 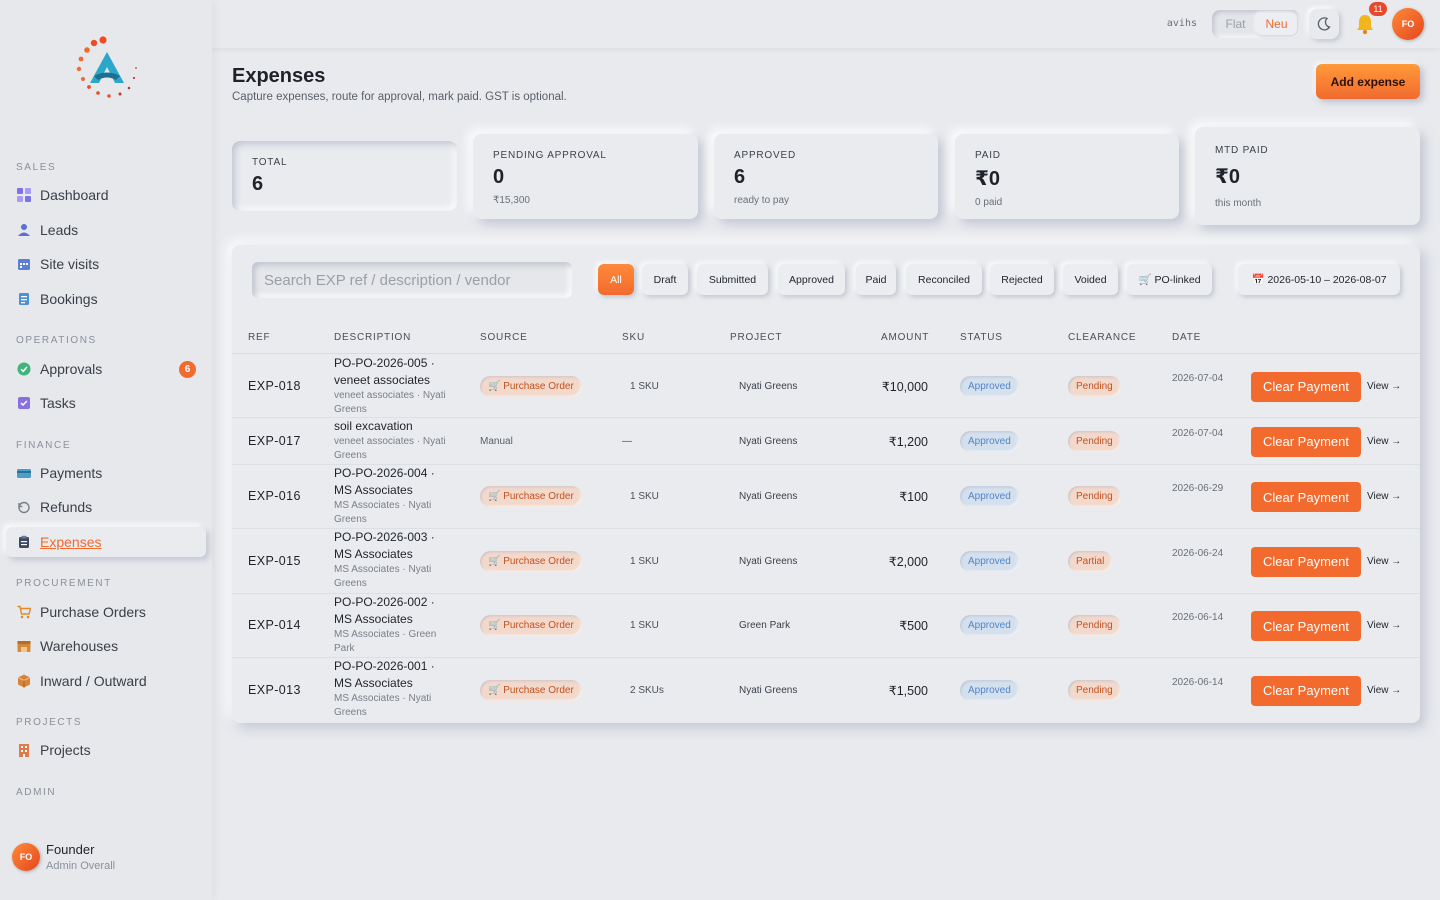 What do you see at coordinates (1319, 279) in the screenshot?
I see `date-range-picker: 📅 2026-05-10 – 2026-08-07` at bounding box center [1319, 279].